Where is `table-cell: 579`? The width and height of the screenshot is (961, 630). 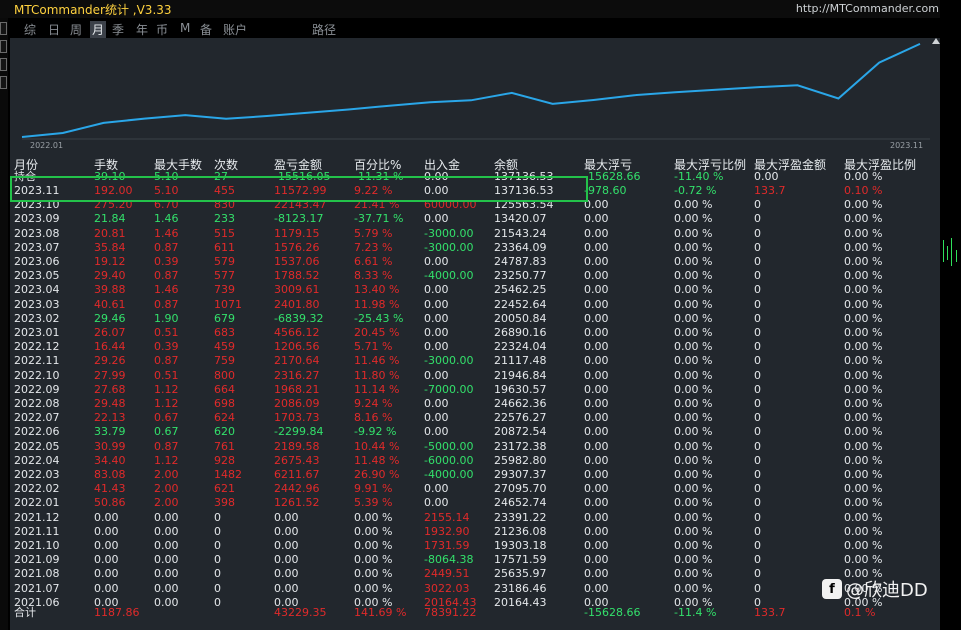
table-cell: 579 is located at coordinates (224, 261).